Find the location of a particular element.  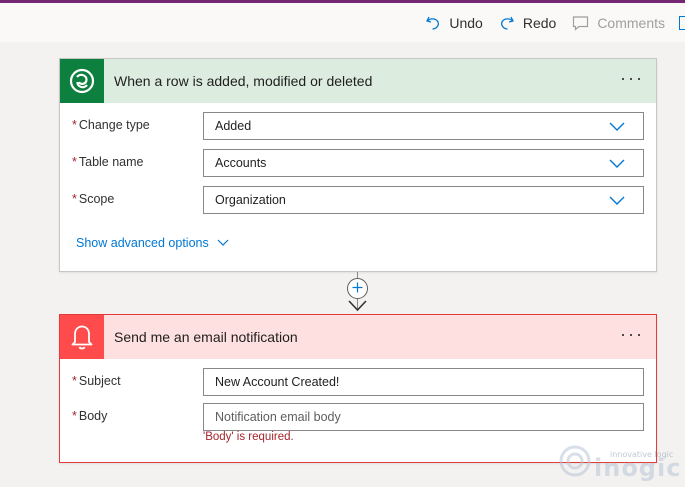

change-type-label: * Change type is located at coordinates (111, 125).